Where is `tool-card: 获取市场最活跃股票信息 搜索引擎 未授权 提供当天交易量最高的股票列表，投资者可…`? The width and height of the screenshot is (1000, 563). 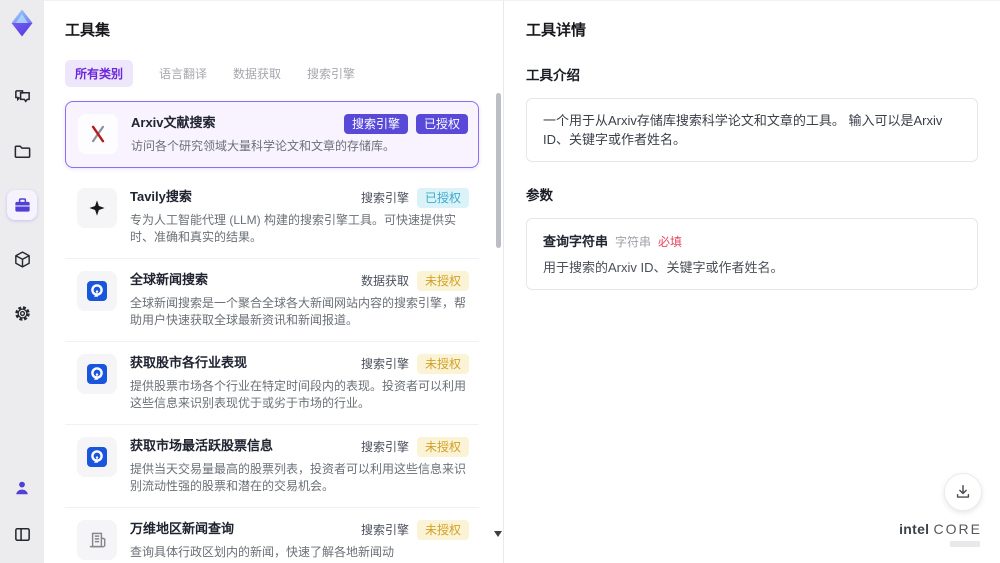 tool-card: 获取市场最活跃股票信息 搜索引擎 未授权 提供当天交易量最高的股票列表，投资者可… is located at coordinates (272, 466).